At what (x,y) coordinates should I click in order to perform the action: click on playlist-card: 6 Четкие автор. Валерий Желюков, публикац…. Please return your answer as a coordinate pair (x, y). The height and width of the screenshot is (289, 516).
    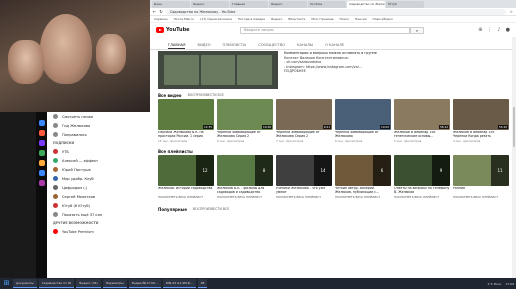
    Looking at the image, I should click on (363, 177).